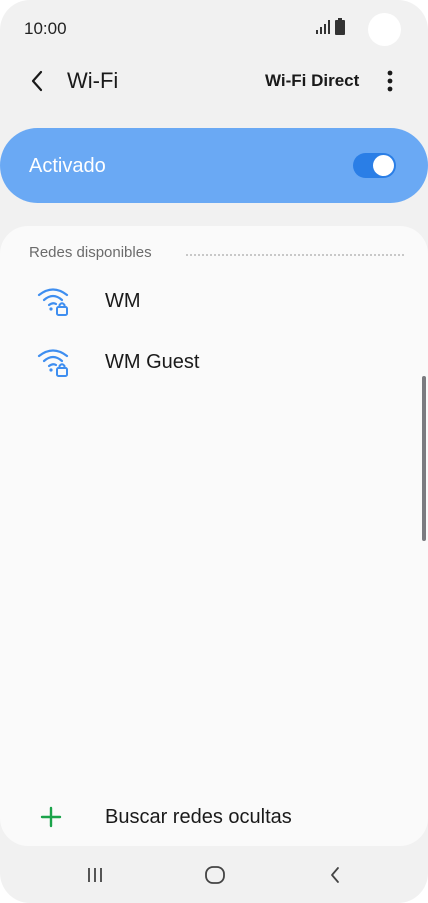 The width and height of the screenshot is (428, 903). I want to click on more-options-button, so click(390, 81).